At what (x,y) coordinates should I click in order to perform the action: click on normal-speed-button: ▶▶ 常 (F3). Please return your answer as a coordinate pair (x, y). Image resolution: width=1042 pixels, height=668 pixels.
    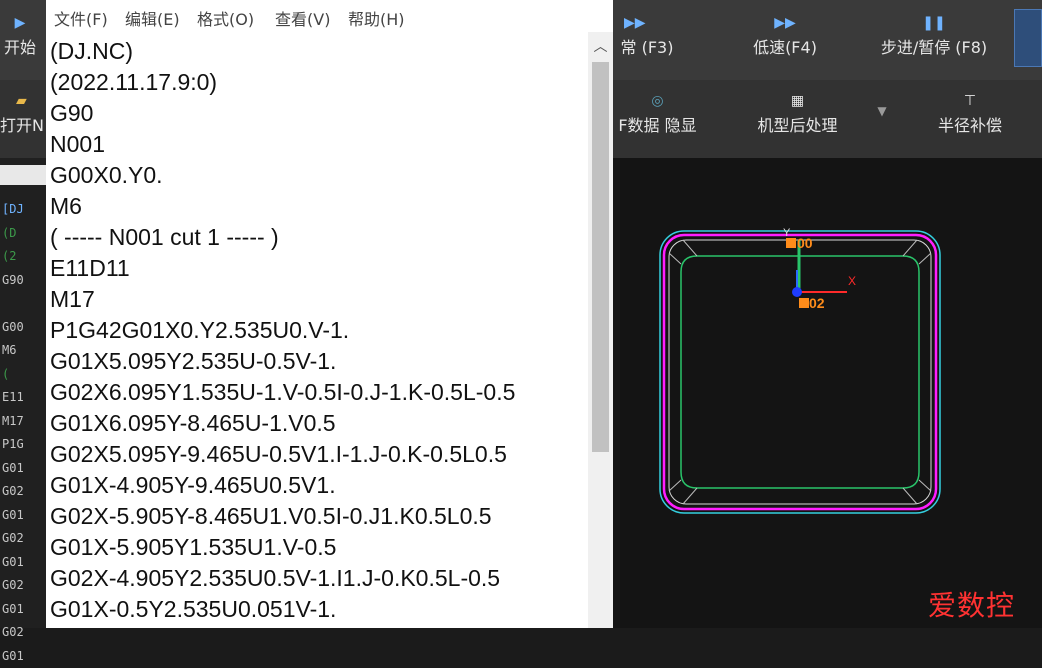
    Looking at the image, I should click on (647, 35).